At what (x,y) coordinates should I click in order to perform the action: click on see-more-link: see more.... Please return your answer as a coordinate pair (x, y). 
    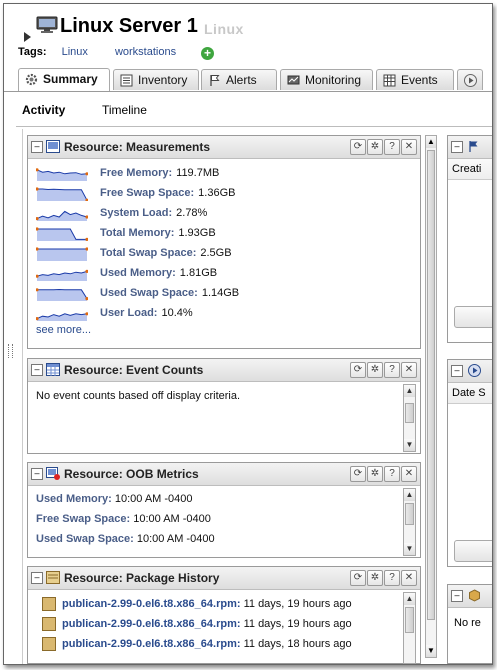
    Looking at the image, I should click on (63, 330).